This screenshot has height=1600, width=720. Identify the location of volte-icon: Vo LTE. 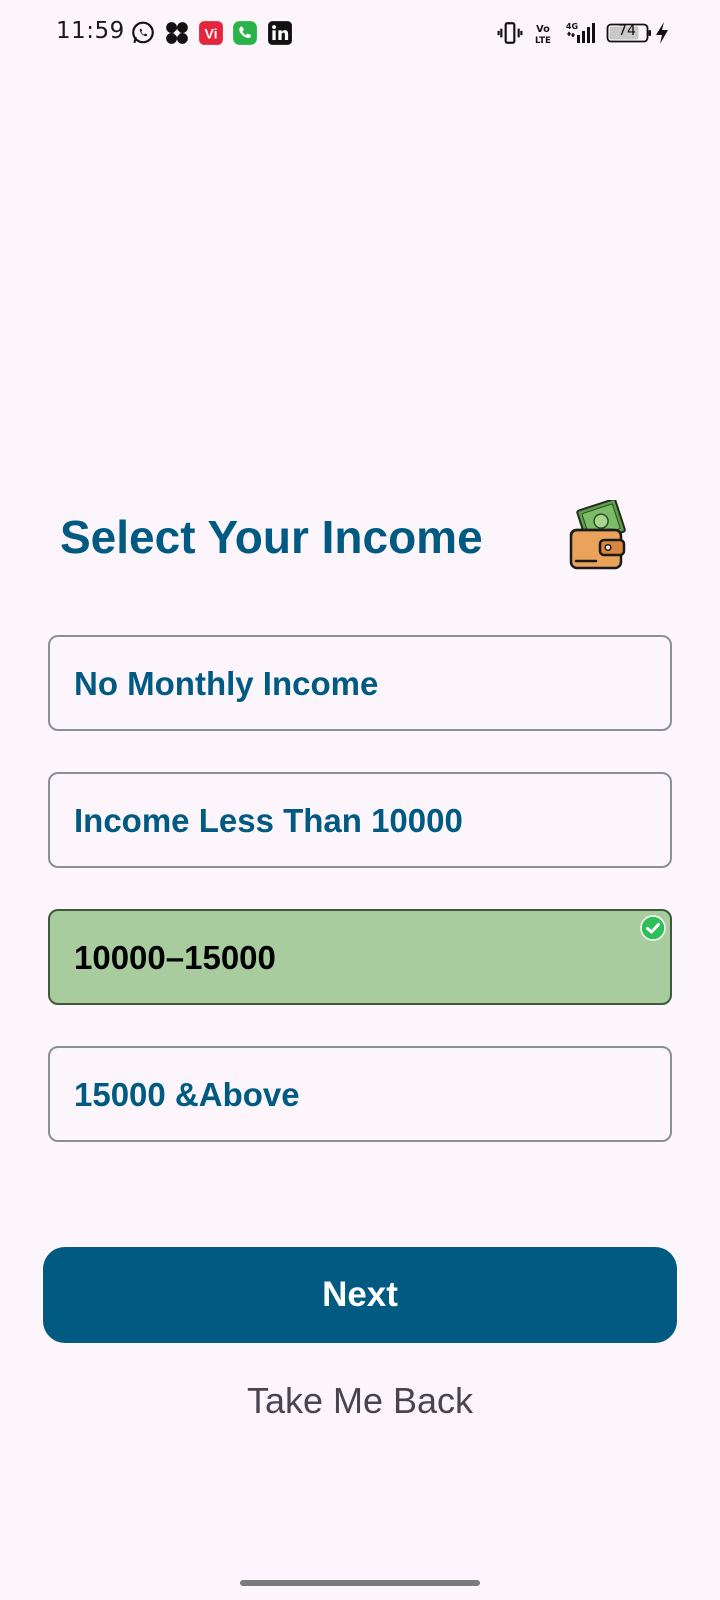
(543, 33).